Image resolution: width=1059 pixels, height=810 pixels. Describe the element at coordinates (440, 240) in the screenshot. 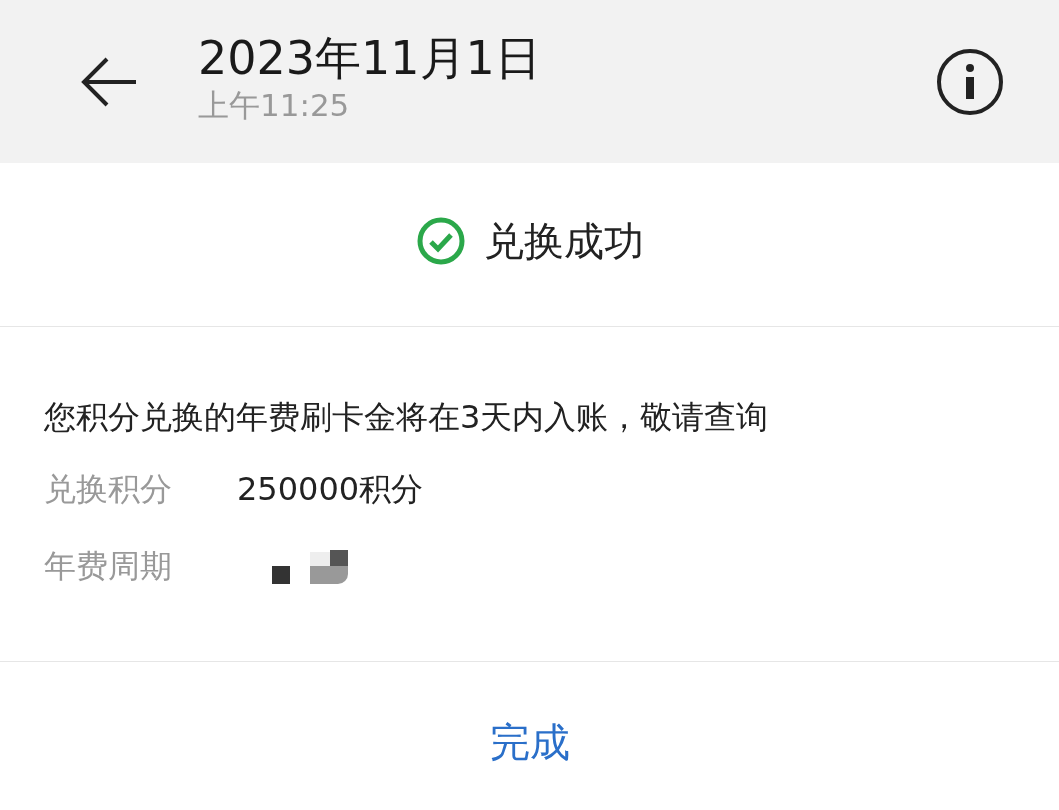

I see `check-circle-icon` at that location.